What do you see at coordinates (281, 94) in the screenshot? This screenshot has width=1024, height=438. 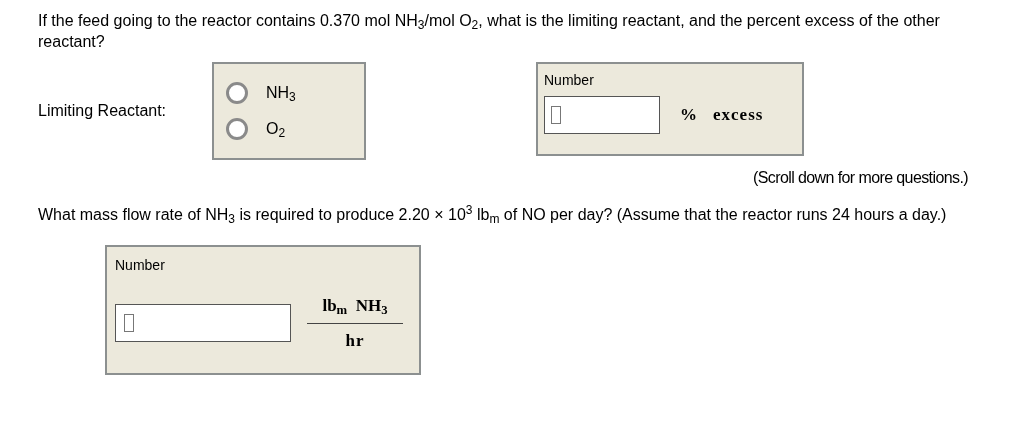 I see `radio-option-label: NH$_{3}$` at bounding box center [281, 94].